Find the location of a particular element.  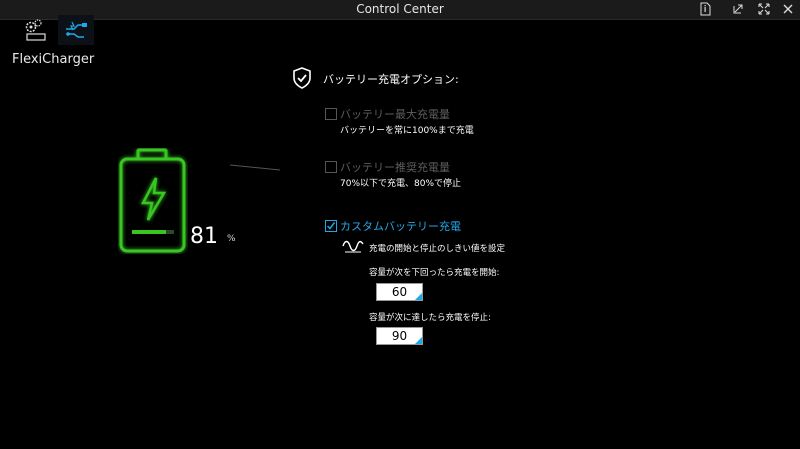

battery-percentage: 81 is located at coordinates (204, 236).